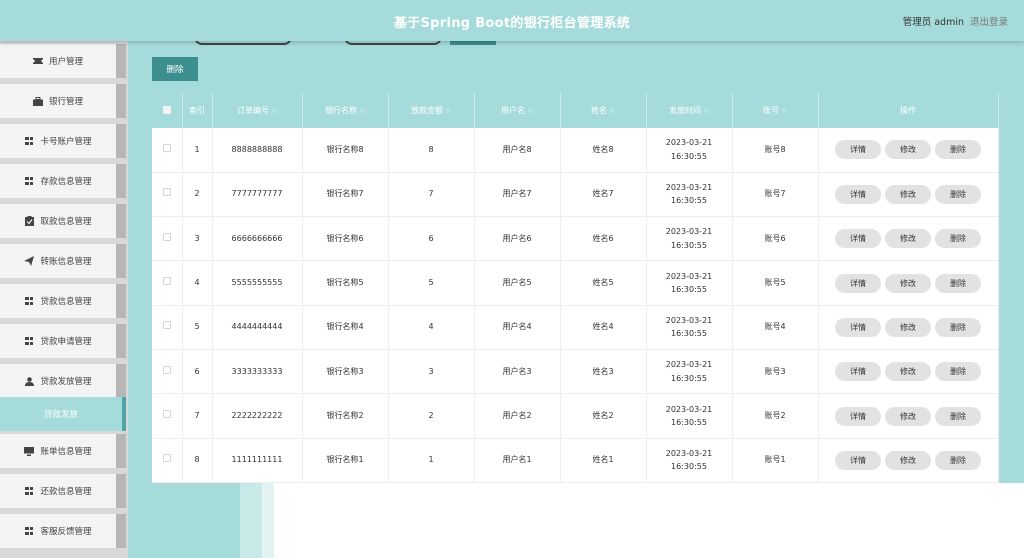 This screenshot has width=1024, height=558. What do you see at coordinates (603, 461) in the screenshot?
I see `name-cell: 姓名1` at bounding box center [603, 461].